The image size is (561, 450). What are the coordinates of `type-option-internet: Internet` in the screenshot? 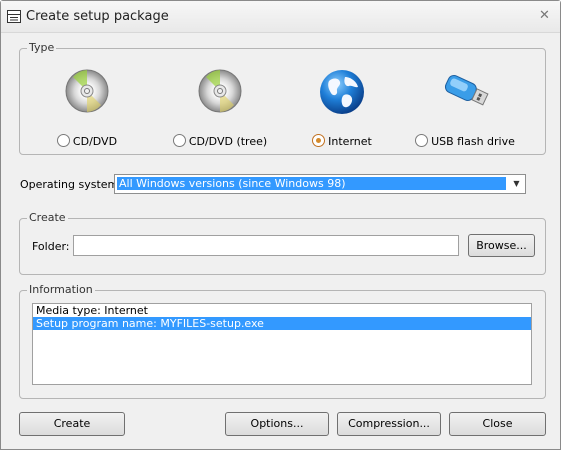 It's located at (342, 109).